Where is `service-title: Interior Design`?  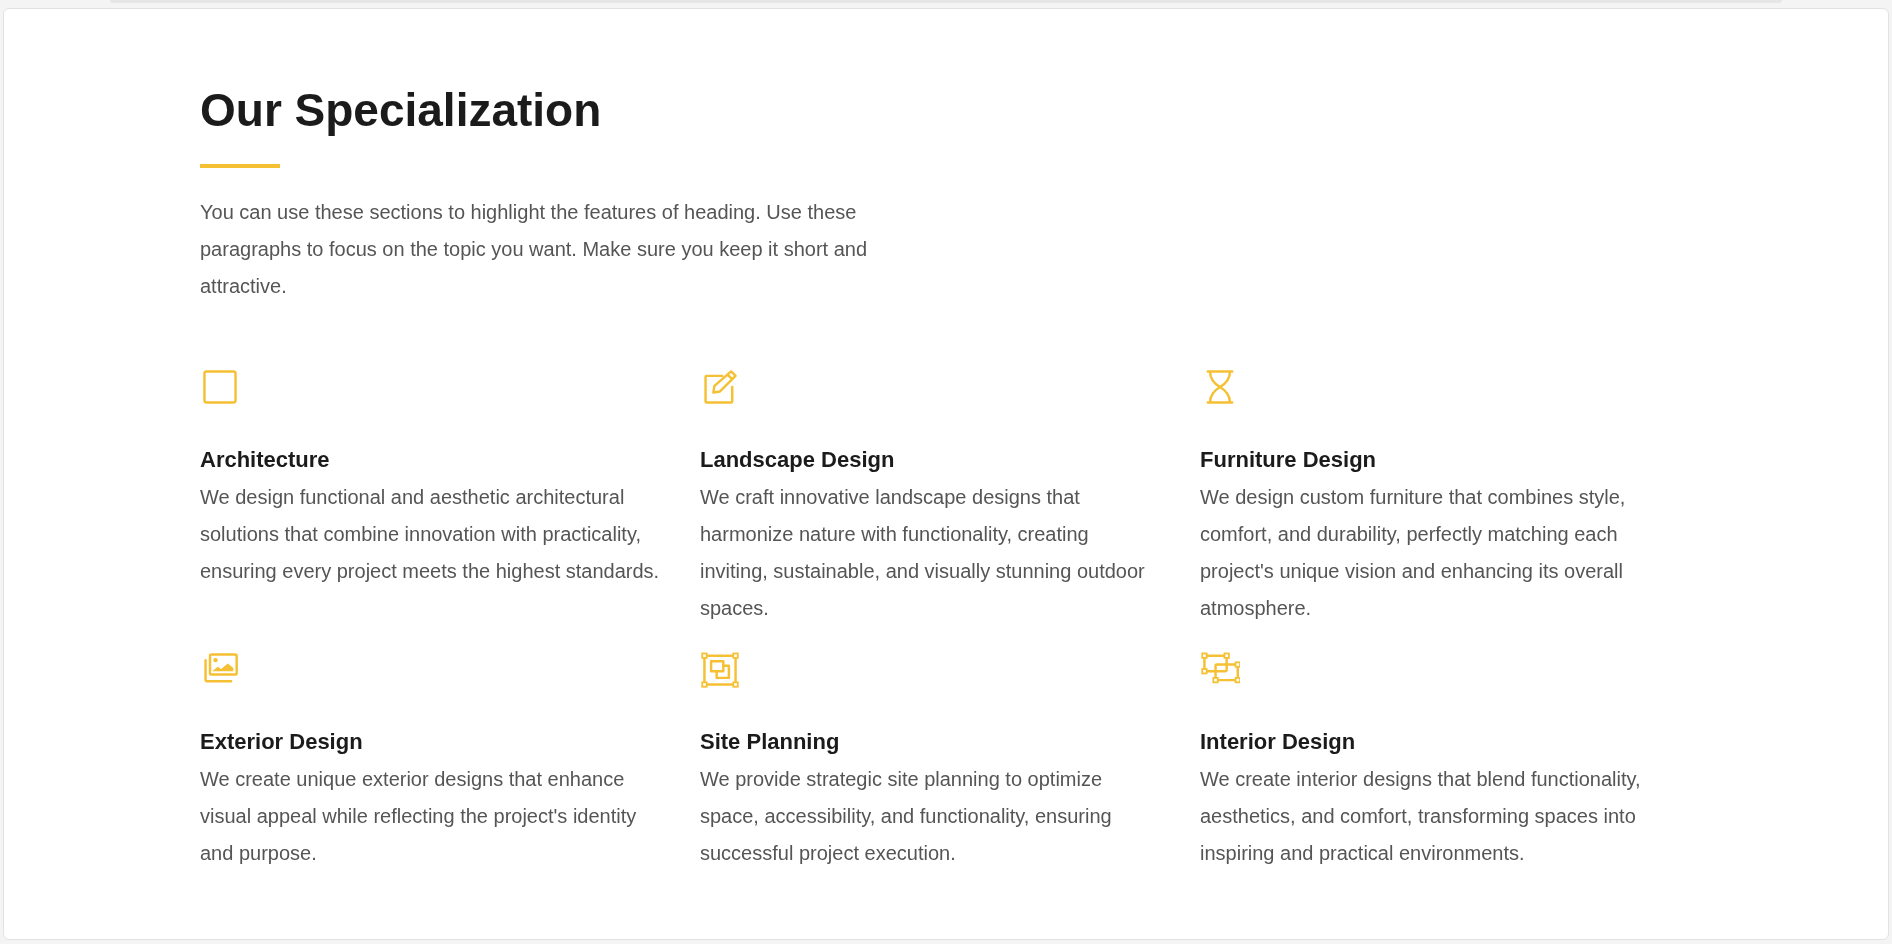
service-title: Interior Design is located at coordinates (1278, 742).